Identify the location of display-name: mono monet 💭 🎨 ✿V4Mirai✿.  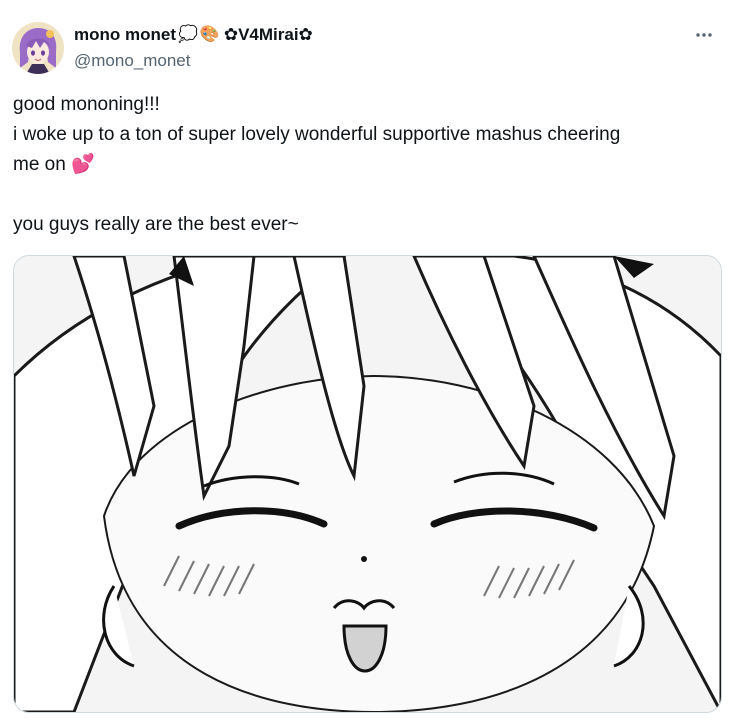
(193, 35).